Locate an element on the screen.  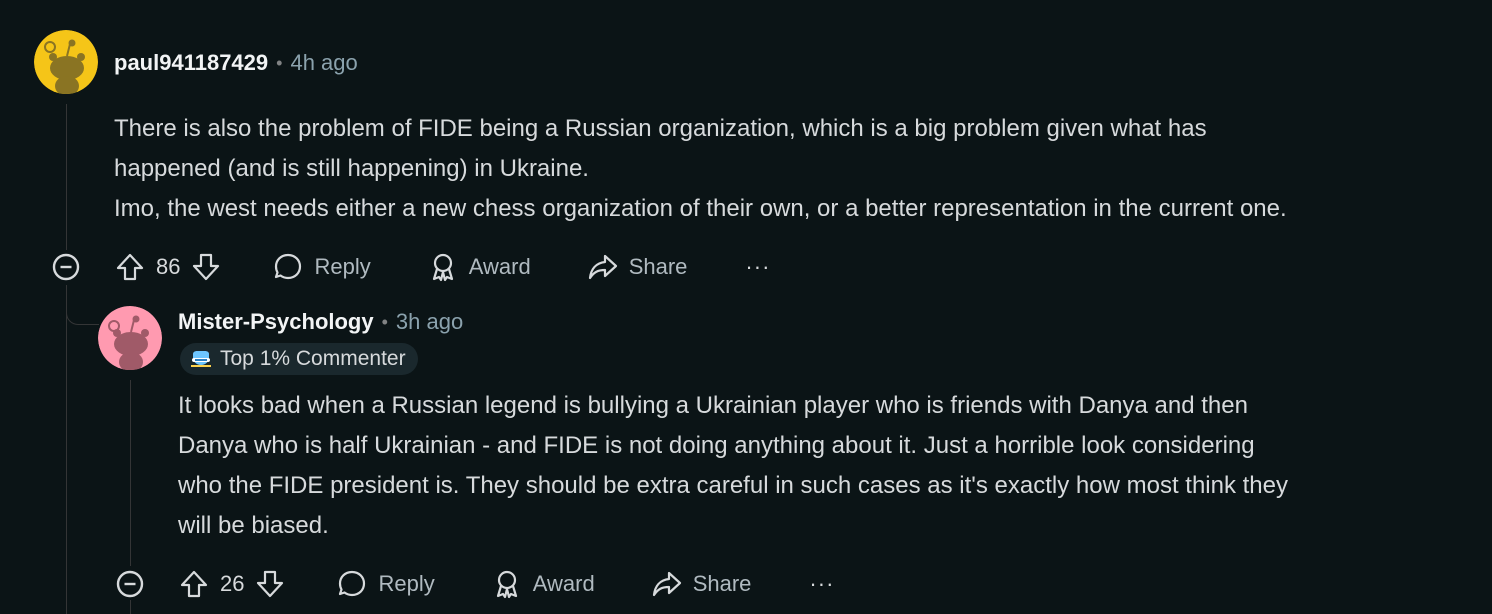
username: paul941187429 is located at coordinates (191, 63).